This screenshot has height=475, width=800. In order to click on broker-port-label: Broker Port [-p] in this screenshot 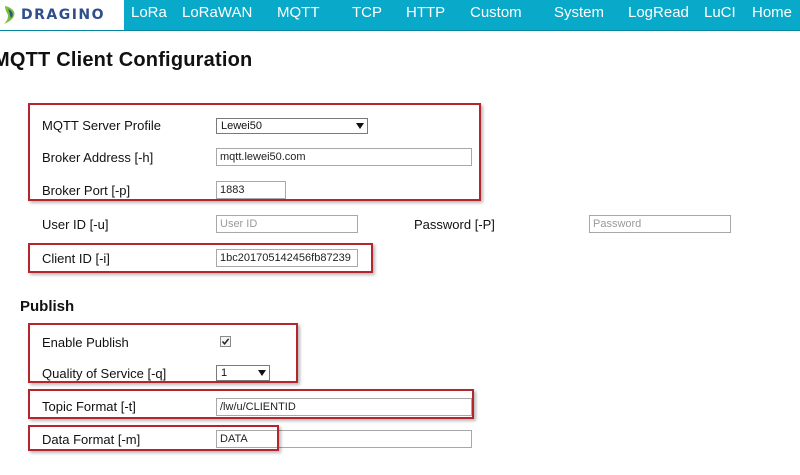, I will do `click(86, 190)`.